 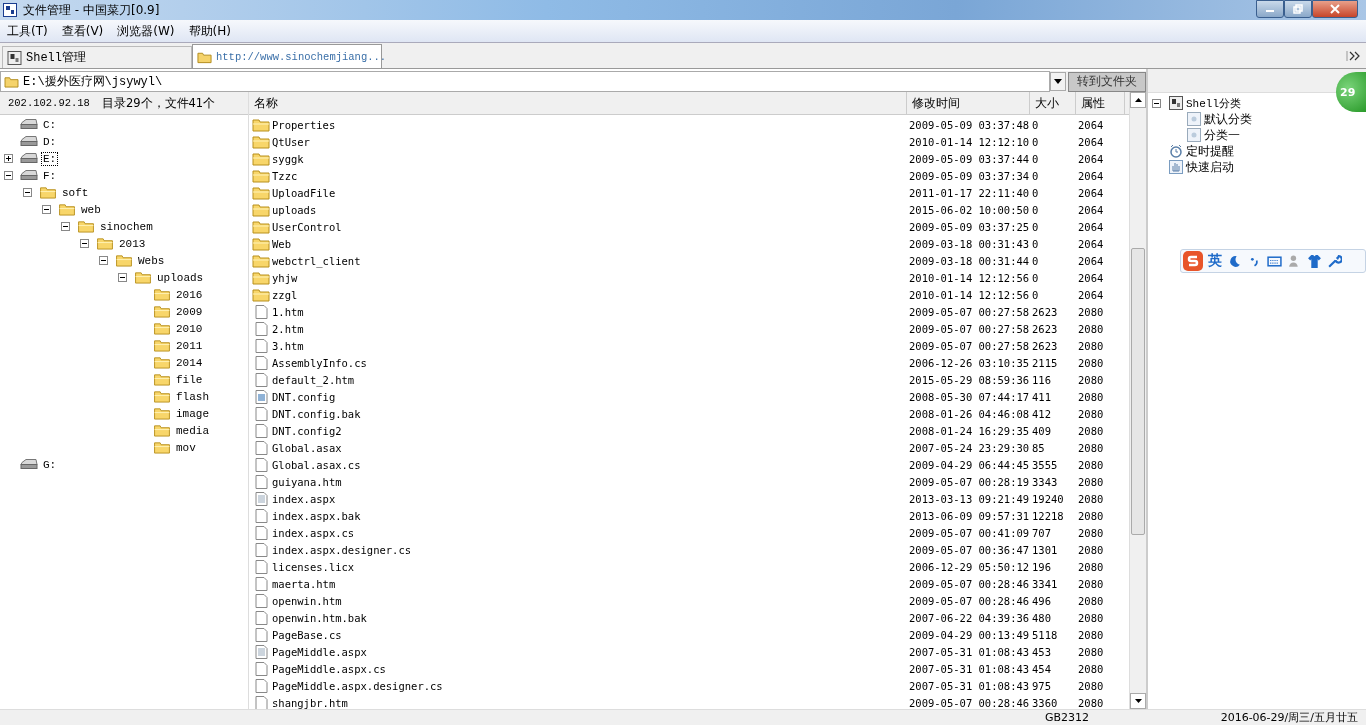 I want to click on menu-item: 浏览器(W), so click(x=146, y=31).